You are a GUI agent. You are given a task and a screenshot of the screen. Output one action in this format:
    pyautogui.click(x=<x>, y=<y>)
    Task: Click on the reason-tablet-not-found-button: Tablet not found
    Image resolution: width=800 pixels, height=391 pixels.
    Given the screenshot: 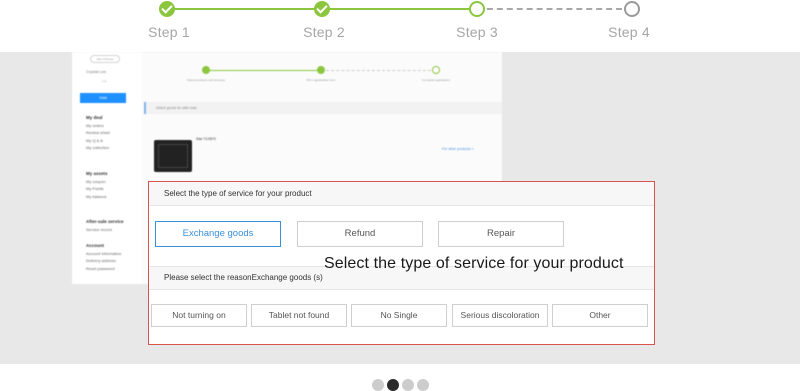 What is the action you would take?
    pyautogui.click(x=299, y=315)
    